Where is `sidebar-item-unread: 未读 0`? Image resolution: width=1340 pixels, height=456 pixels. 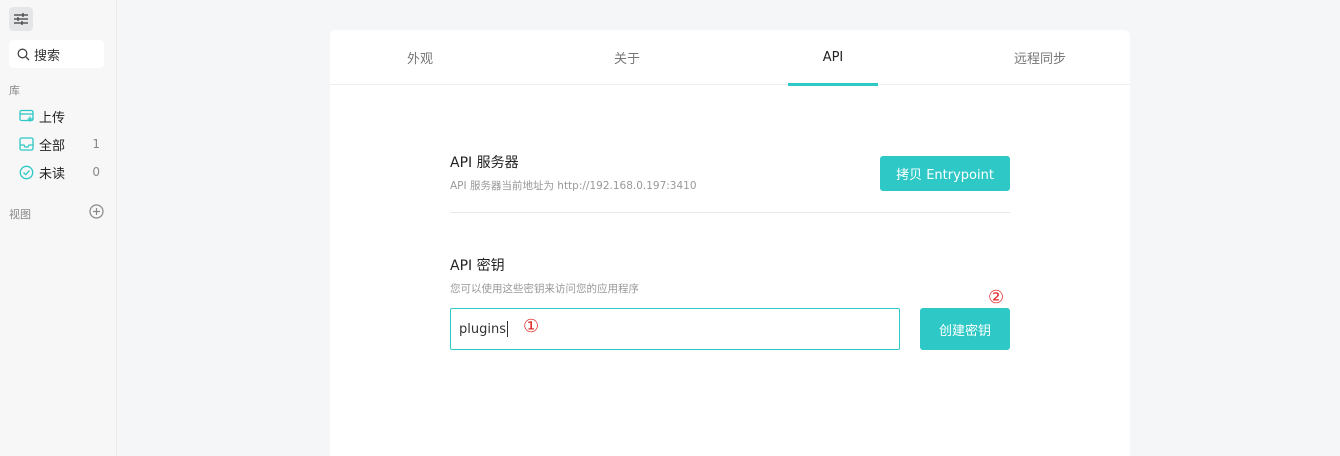
sidebar-item-unread: 未读 0 is located at coordinates (61, 172).